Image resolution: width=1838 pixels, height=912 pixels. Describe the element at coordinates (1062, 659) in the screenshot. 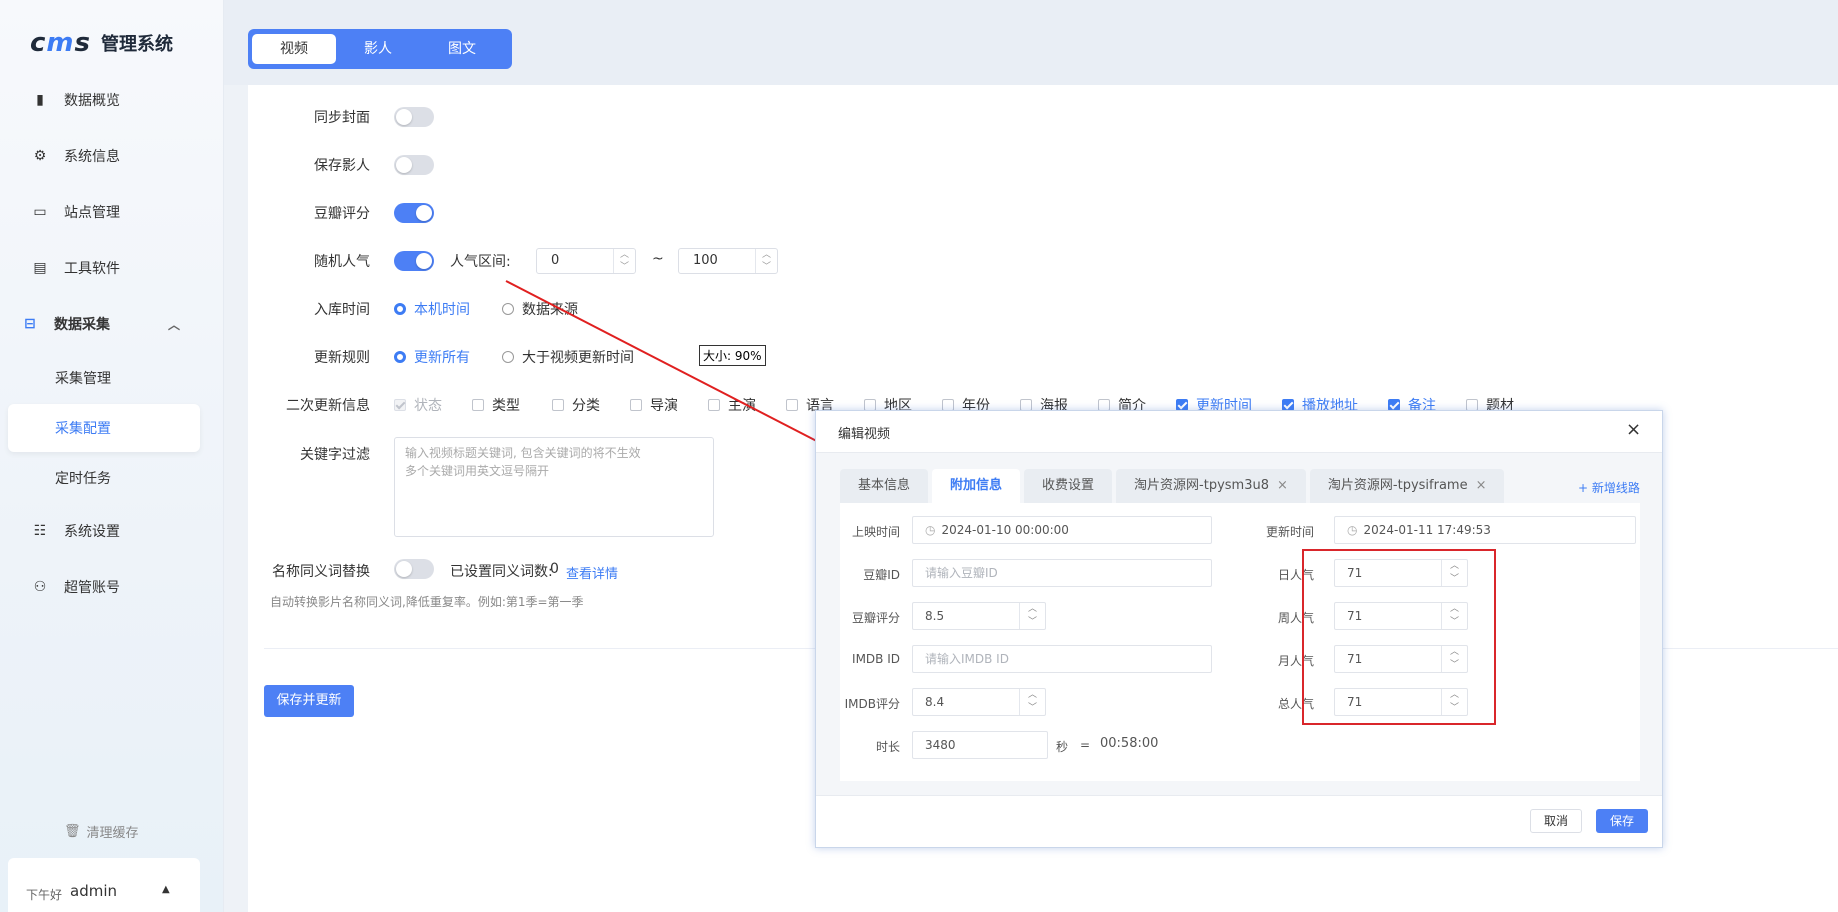

I see `imdb-id-input: 请输入IMDB ID` at that location.